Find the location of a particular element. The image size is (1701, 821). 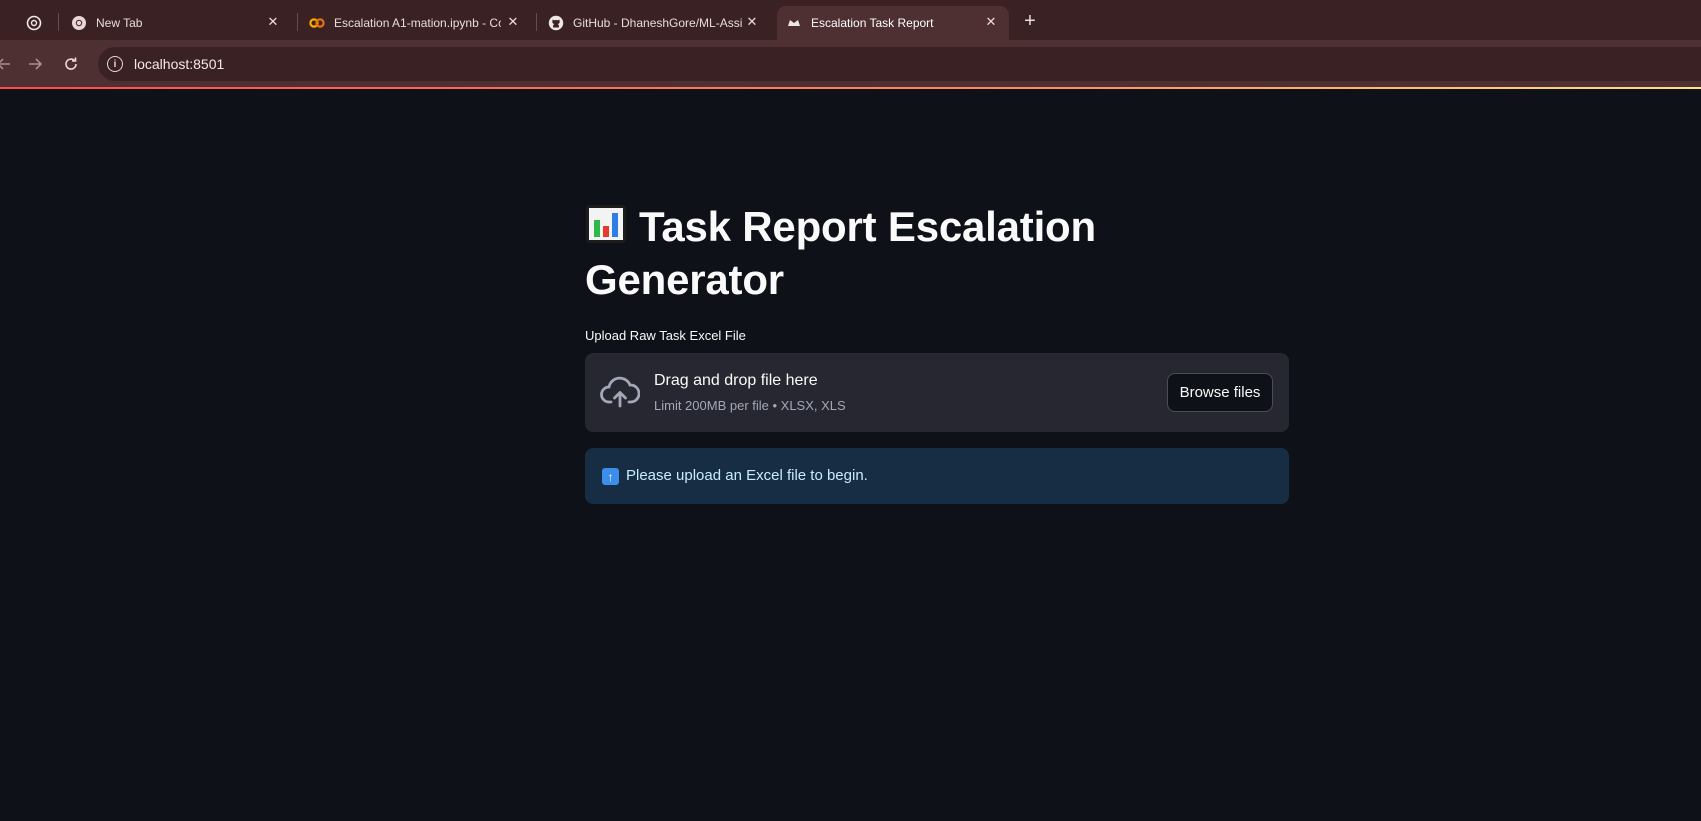

reload-button is located at coordinates (71, 64).